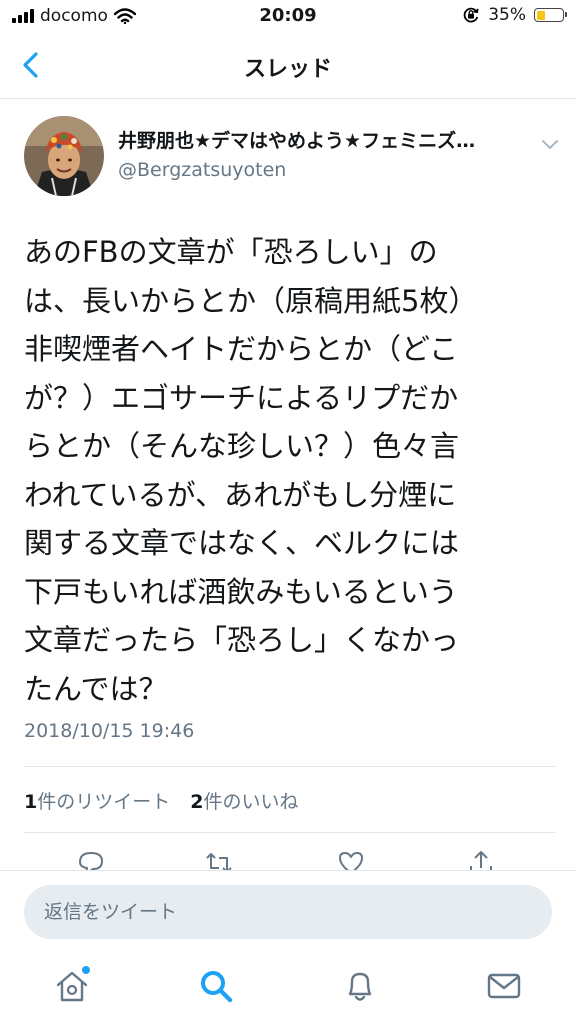  What do you see at coordinates (241, 397) in the screenshot?
I see `tweet-text-line: が？）エゴサーチによるリプだか` at bounding box center [241, 397].